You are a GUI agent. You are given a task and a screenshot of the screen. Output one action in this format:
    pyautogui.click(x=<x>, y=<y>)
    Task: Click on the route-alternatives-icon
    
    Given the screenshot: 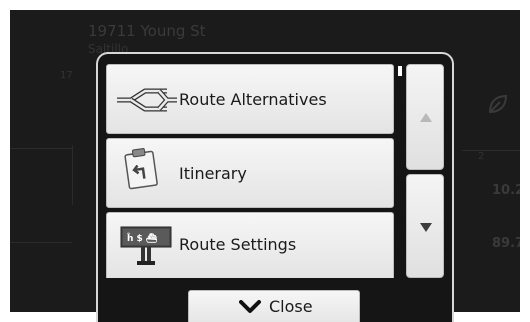 What is the action you would take?
    pyautogui.click(x=147, y=100)
    